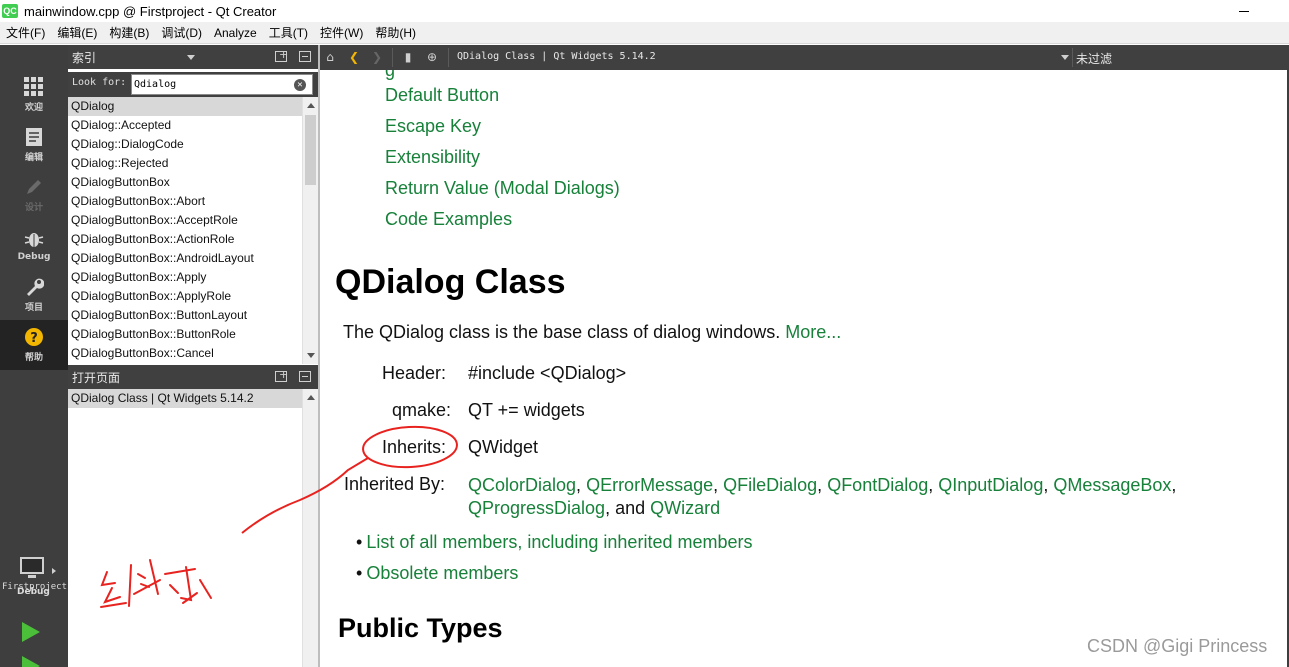 The image size is (1289, 667). I want to click on monitor-stand, so click(32, 576).